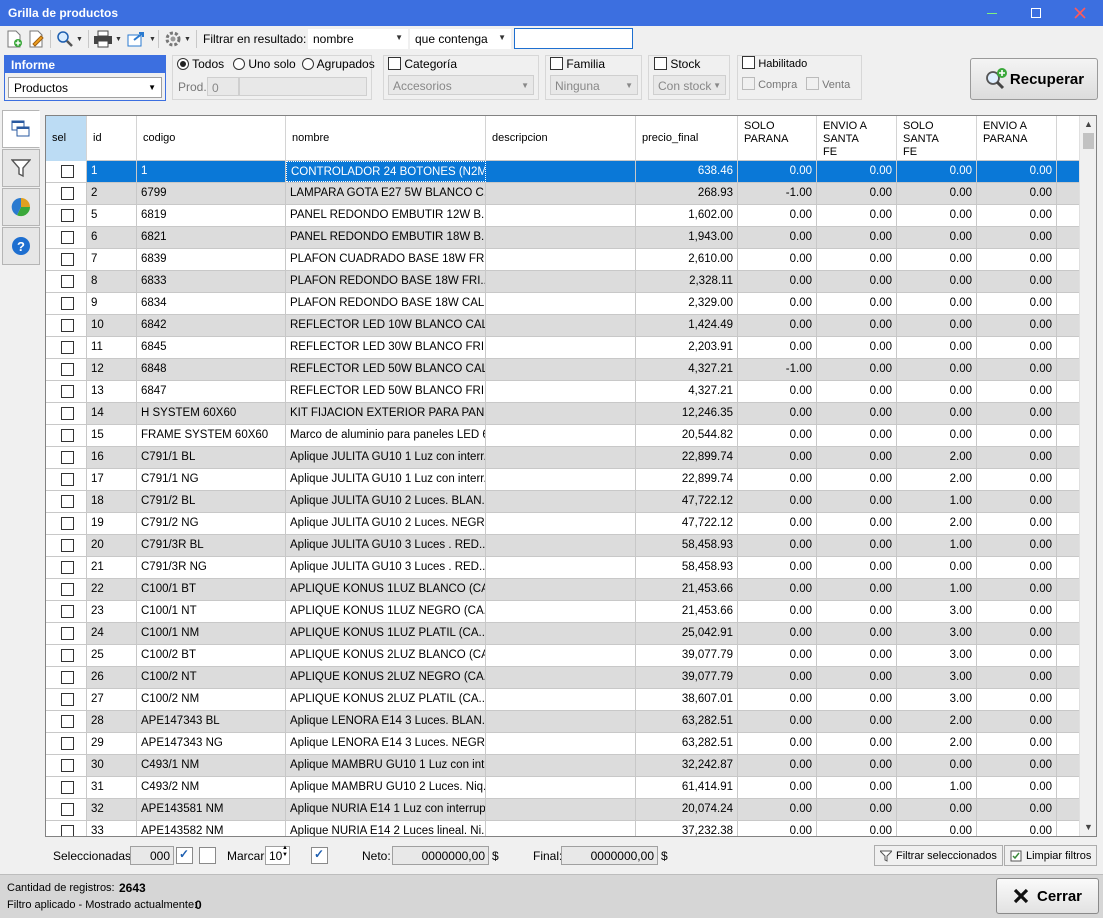  Describe the element at coordinates (112, 369) in the screenshot. I see `table-cell: 12` at that location.